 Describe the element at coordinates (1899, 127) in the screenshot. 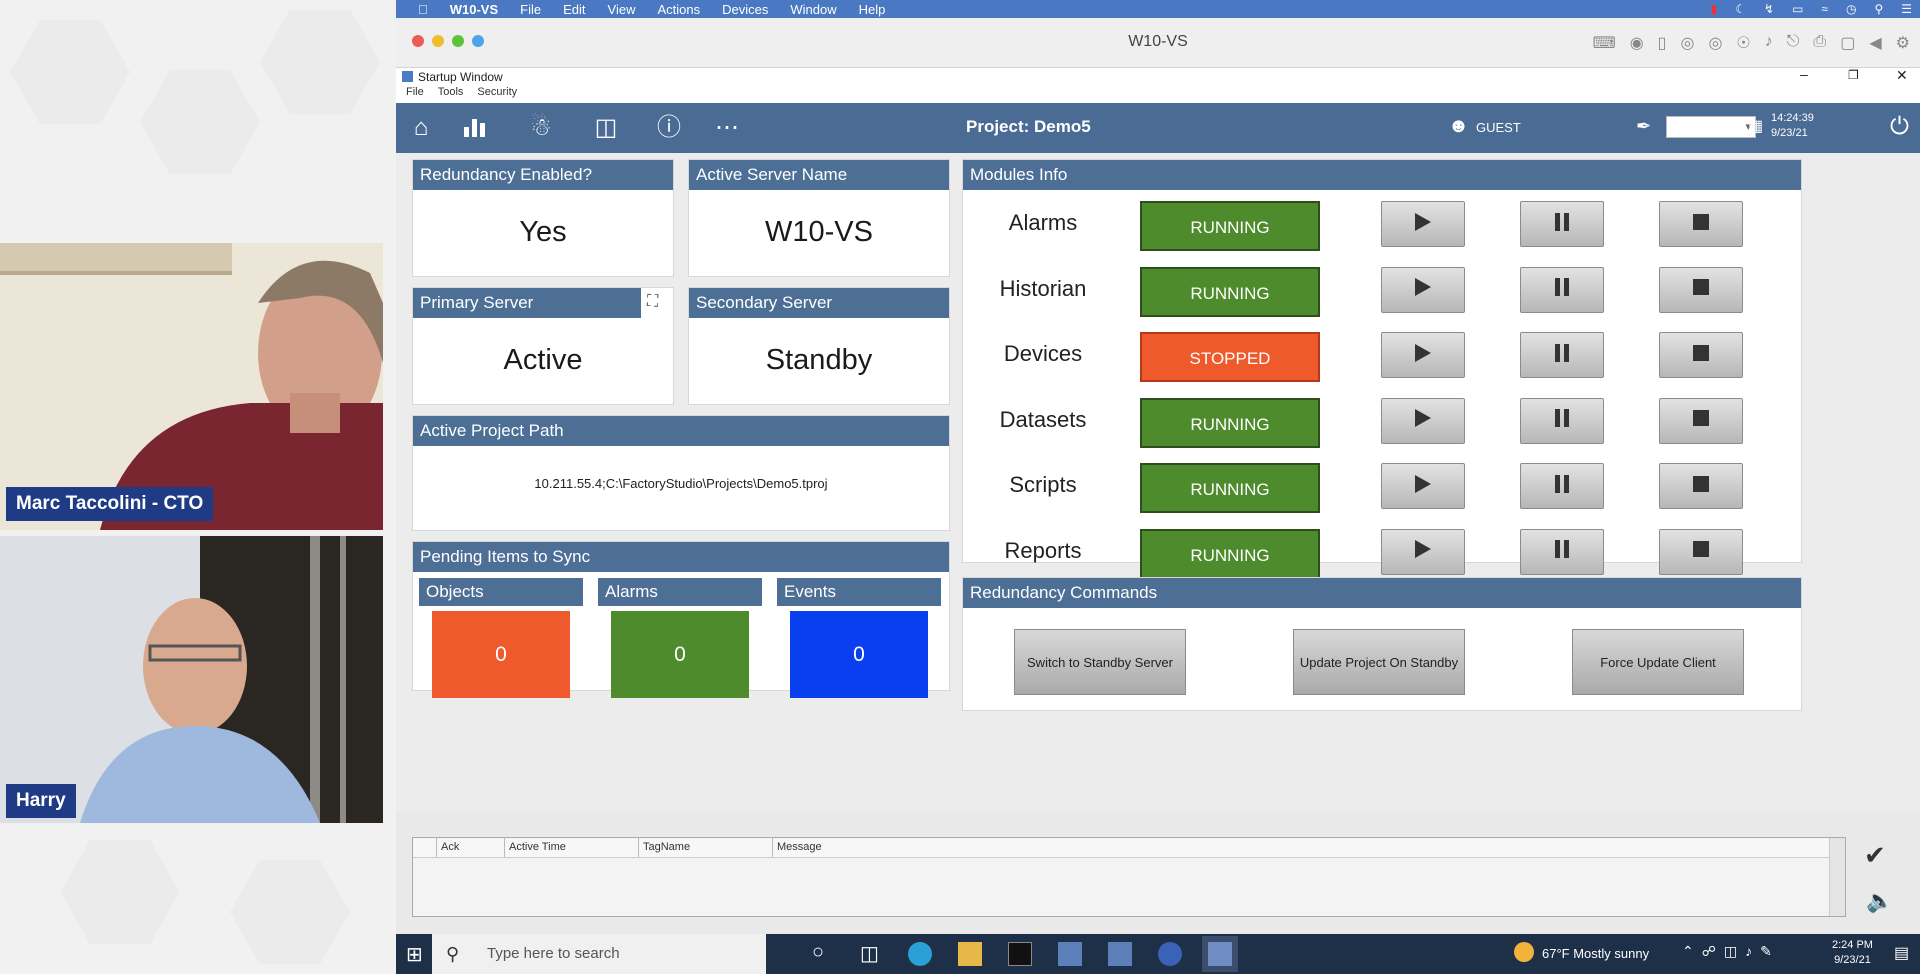

I see `power-icon: ⏻` at that location.